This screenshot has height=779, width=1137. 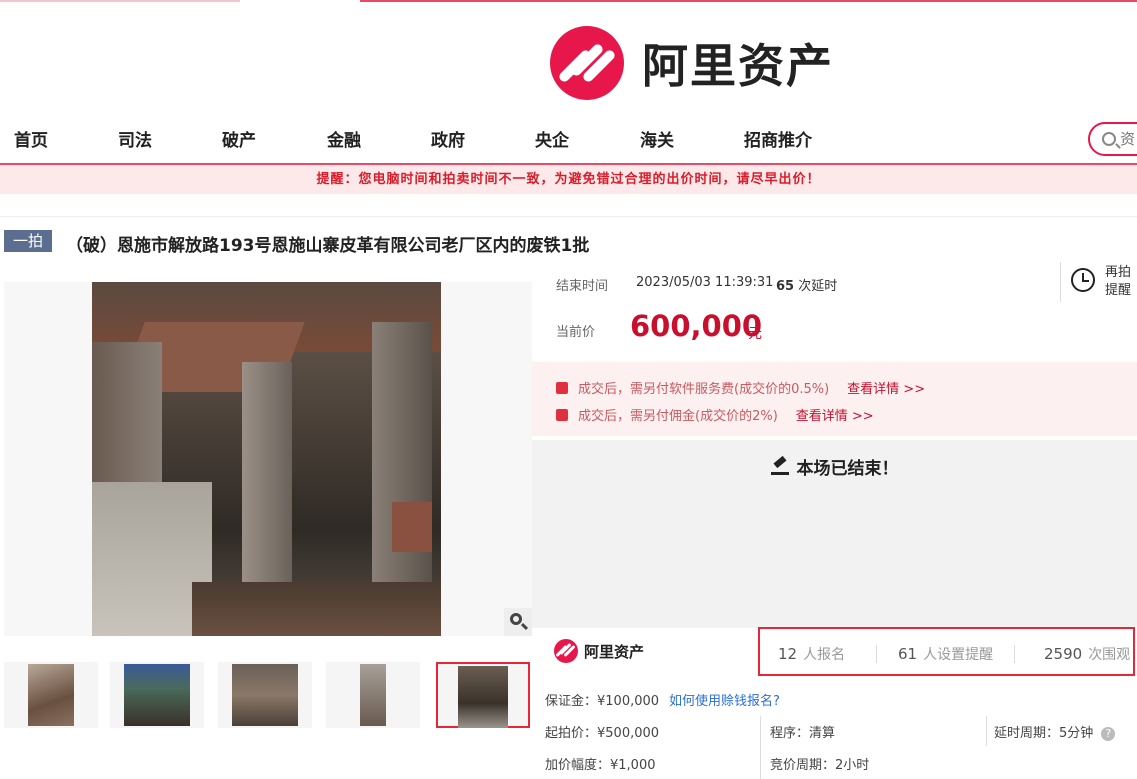 I want to click on stats-box: 12 人报名 61 人设置提醒 2590 次围观, so click(x=946, y=651).